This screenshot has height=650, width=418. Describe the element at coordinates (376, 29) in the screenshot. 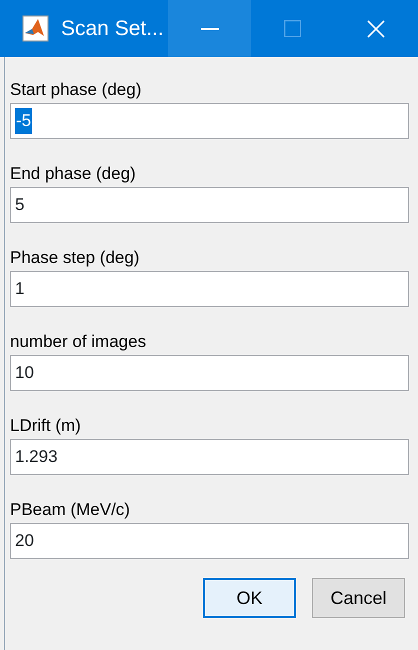

I see `close-icon` at that location.